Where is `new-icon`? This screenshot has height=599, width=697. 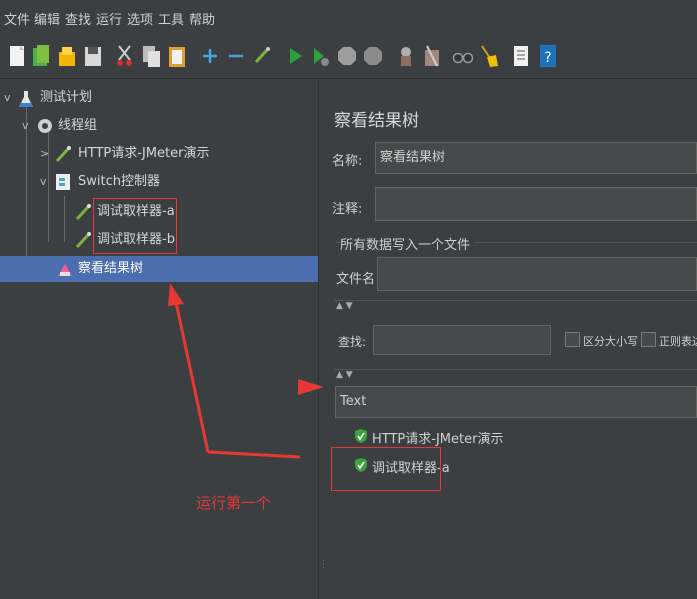 new-icon is located at coordinates (17, 56).